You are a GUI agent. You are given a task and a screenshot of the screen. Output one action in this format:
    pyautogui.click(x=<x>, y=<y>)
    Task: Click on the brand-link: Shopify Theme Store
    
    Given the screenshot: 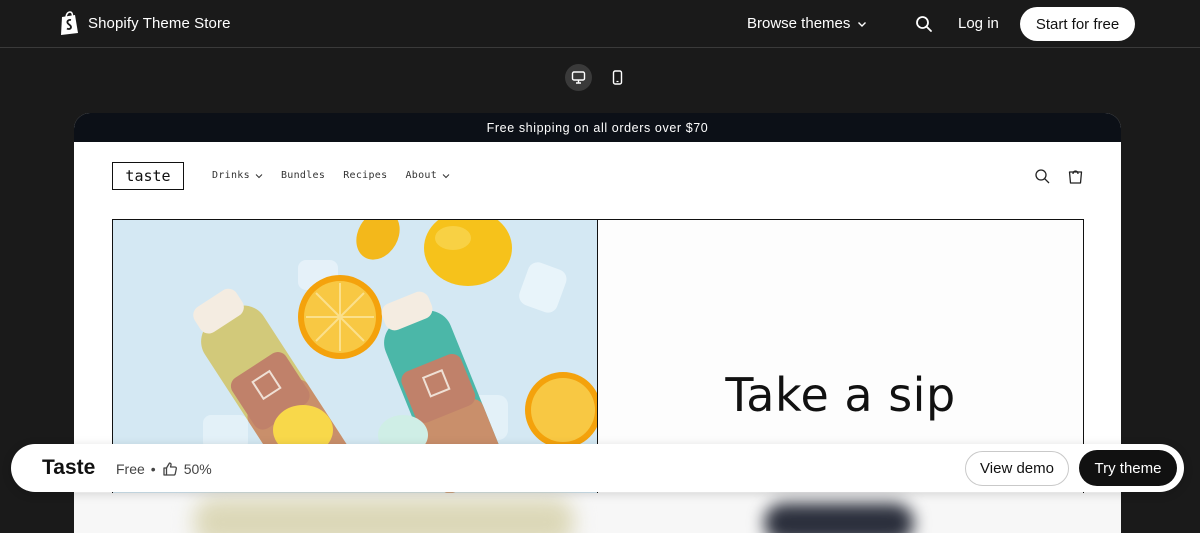 What is the action you would take?
    pyautogui.click(x=145, y=23)
    